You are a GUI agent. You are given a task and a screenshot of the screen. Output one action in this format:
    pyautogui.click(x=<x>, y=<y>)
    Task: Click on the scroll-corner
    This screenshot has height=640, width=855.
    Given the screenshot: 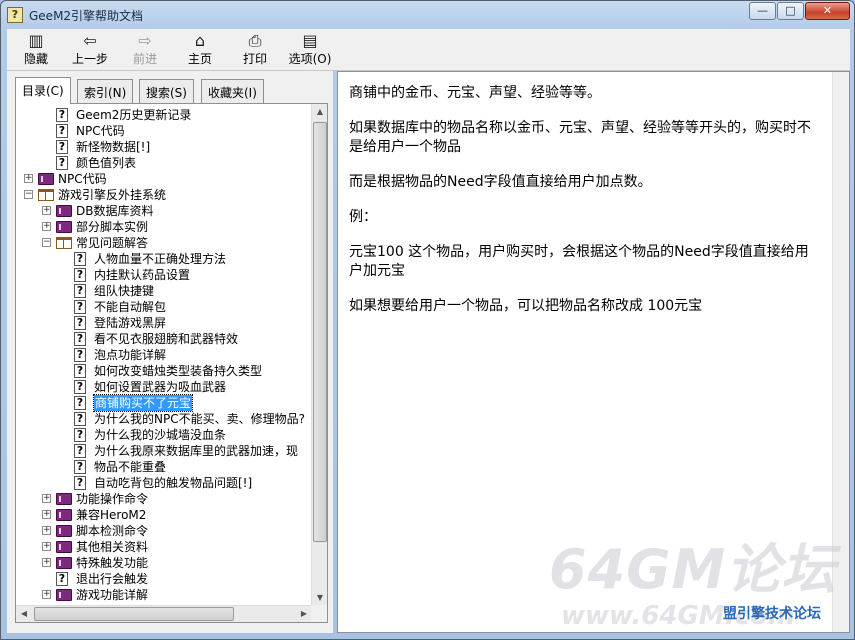 What is the action you would take?
    pyautogui.click(x=319, y=613)
    